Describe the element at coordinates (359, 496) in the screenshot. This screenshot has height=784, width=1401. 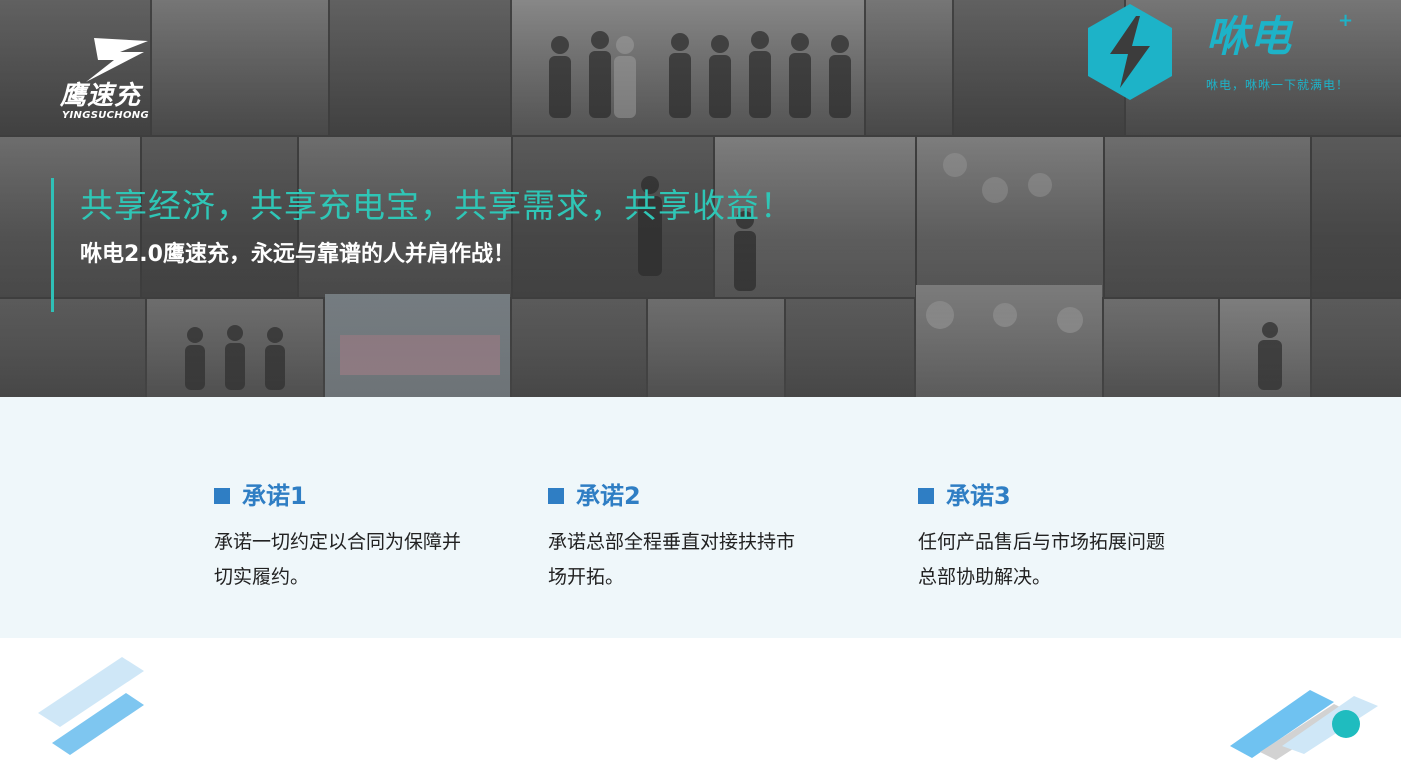
I see `promise-heading: 承诺1` at that location.